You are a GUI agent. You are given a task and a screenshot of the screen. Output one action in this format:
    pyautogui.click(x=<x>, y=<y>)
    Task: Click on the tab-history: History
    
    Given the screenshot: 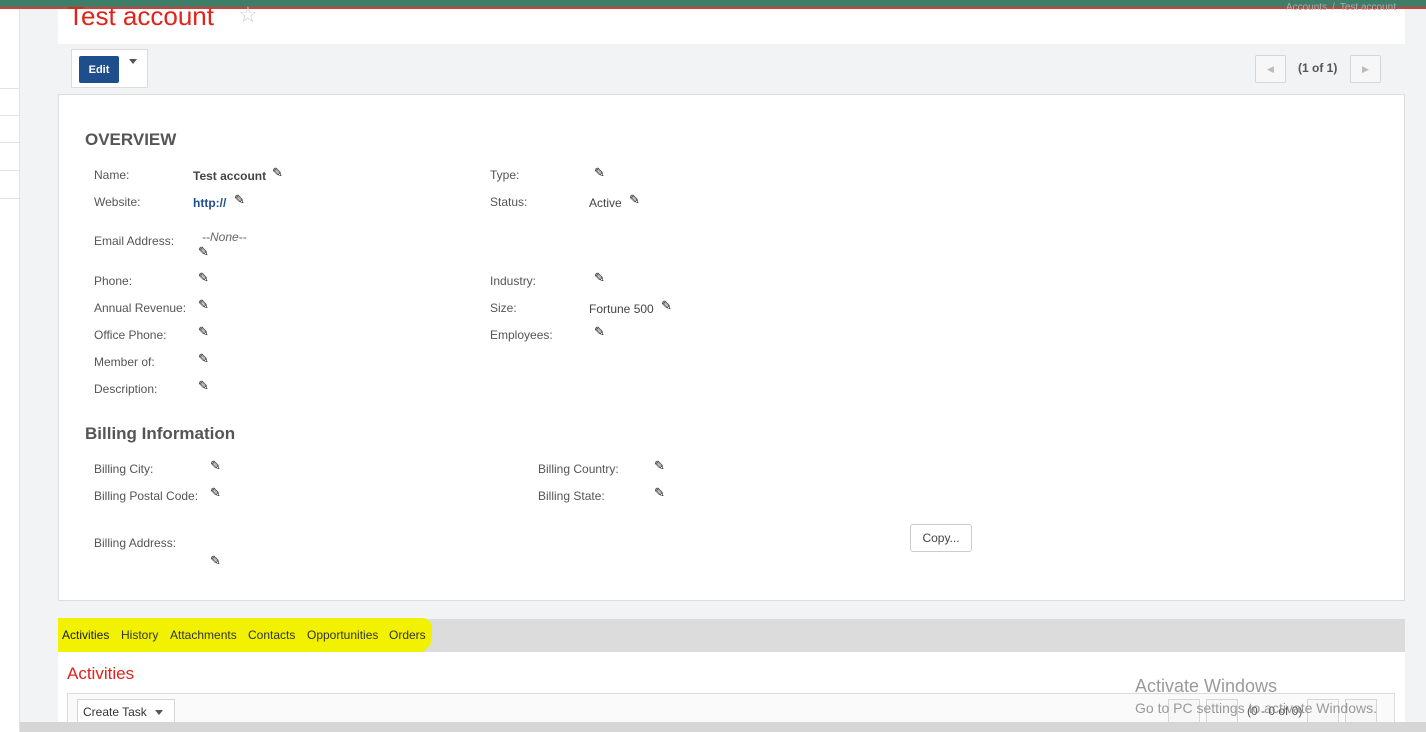 What is the action you would take?
    pyautogui.click(x=139, y=635)
    